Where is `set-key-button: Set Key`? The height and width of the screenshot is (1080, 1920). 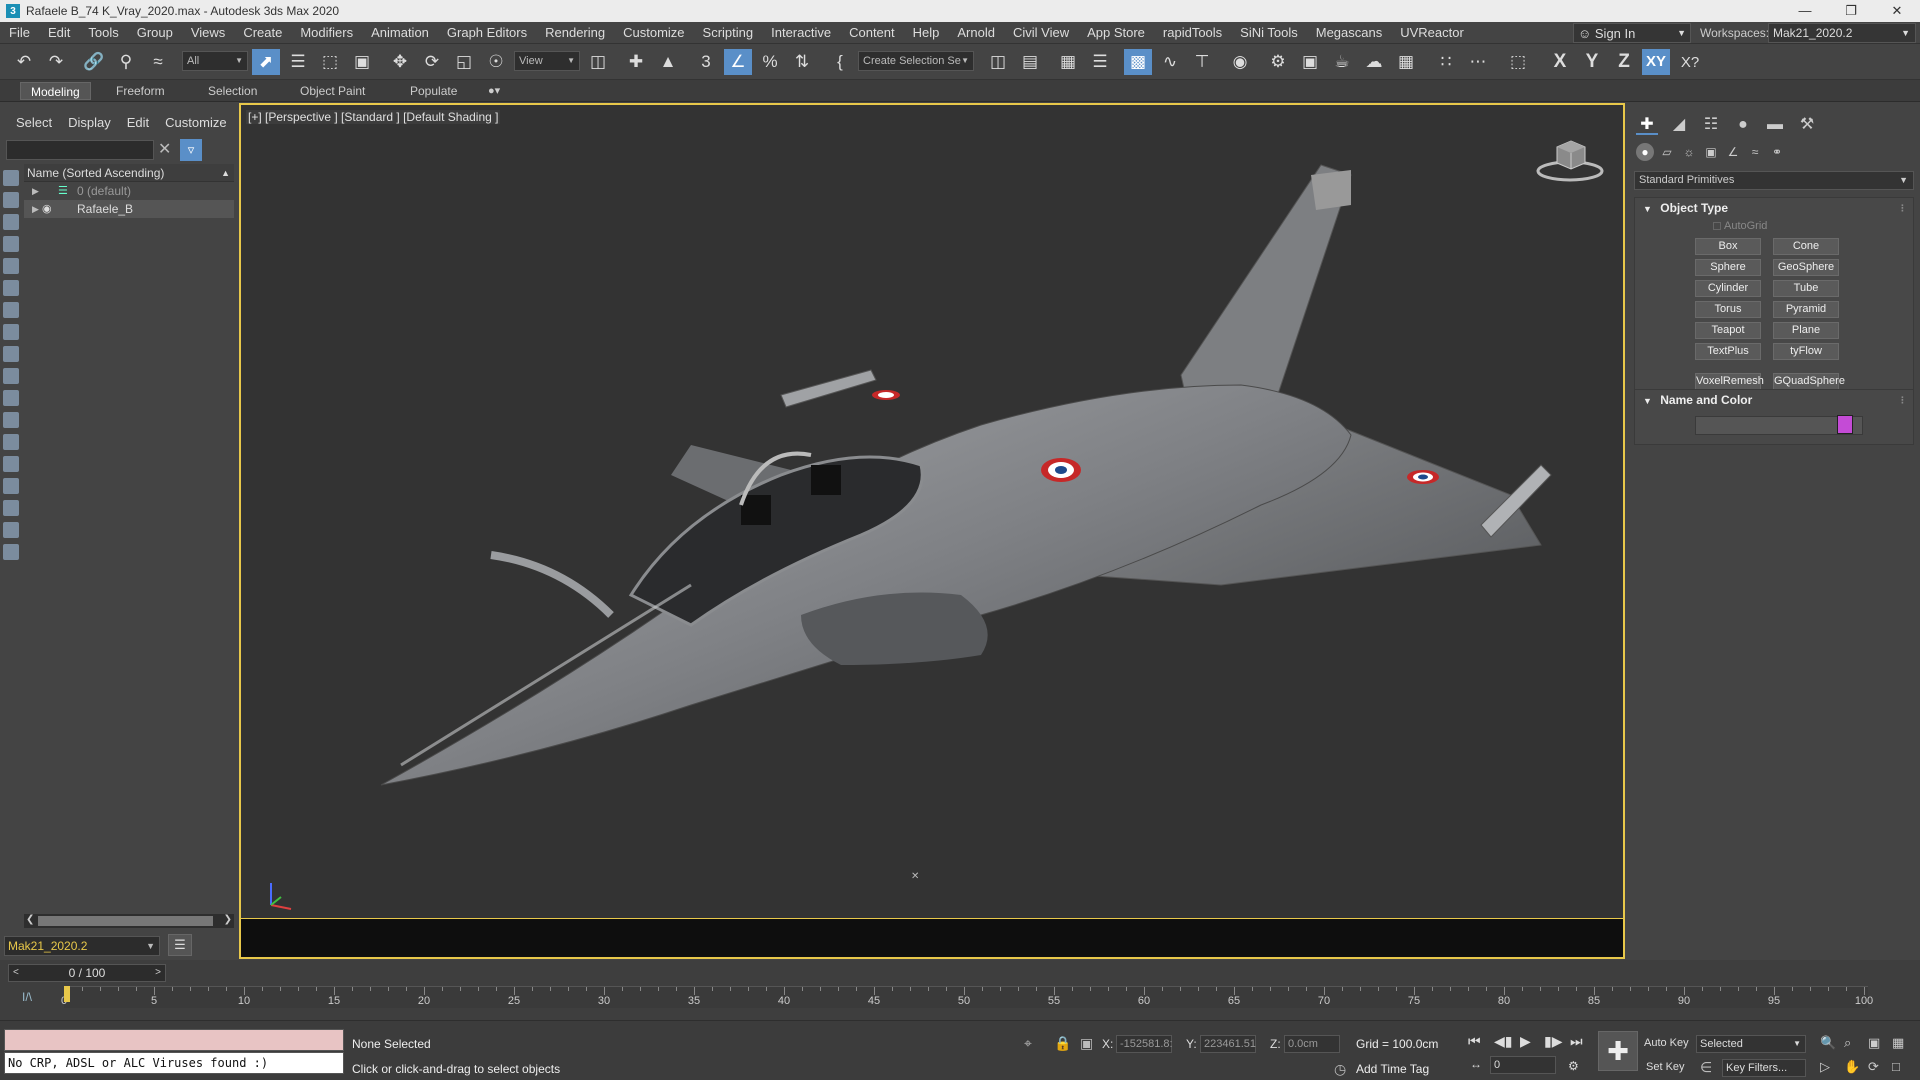 set-key-button: Set Key is located at coordinates (1665, 1067).